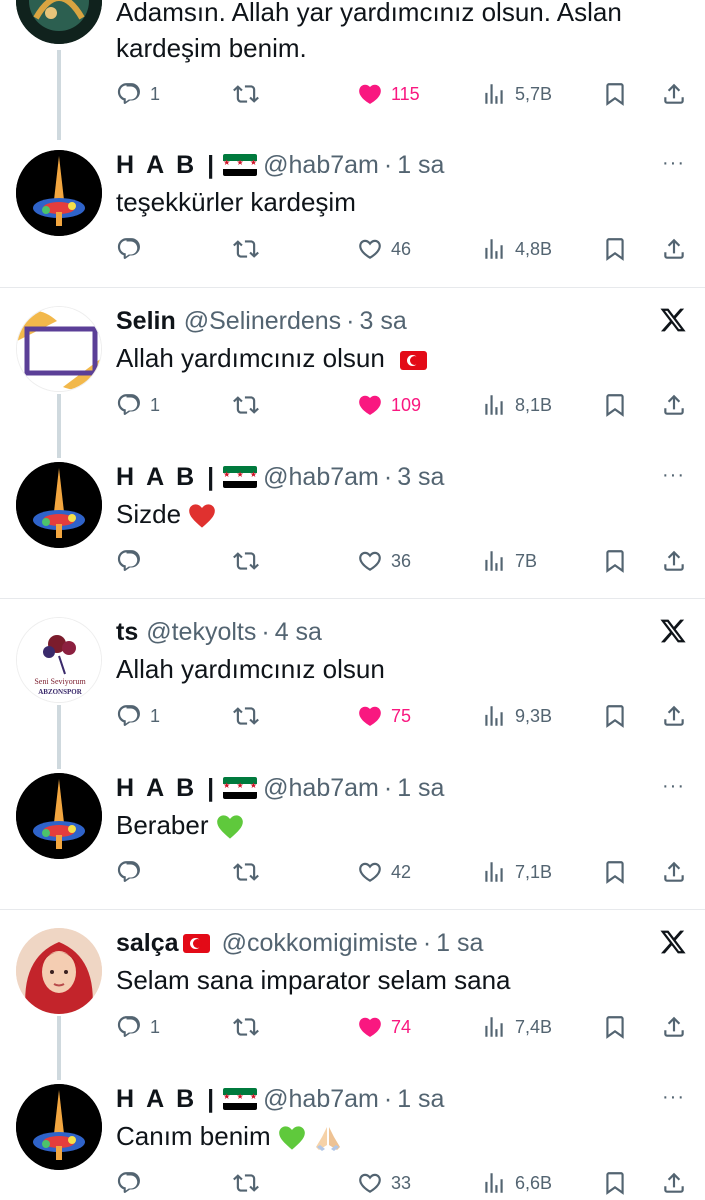 Image resolution: width=705 pixels, height=1200 pixels. What do you see at coordinates (384, 1183) in the screenshot?
I see `like-button: 33` at bounding box center [384, 1183].